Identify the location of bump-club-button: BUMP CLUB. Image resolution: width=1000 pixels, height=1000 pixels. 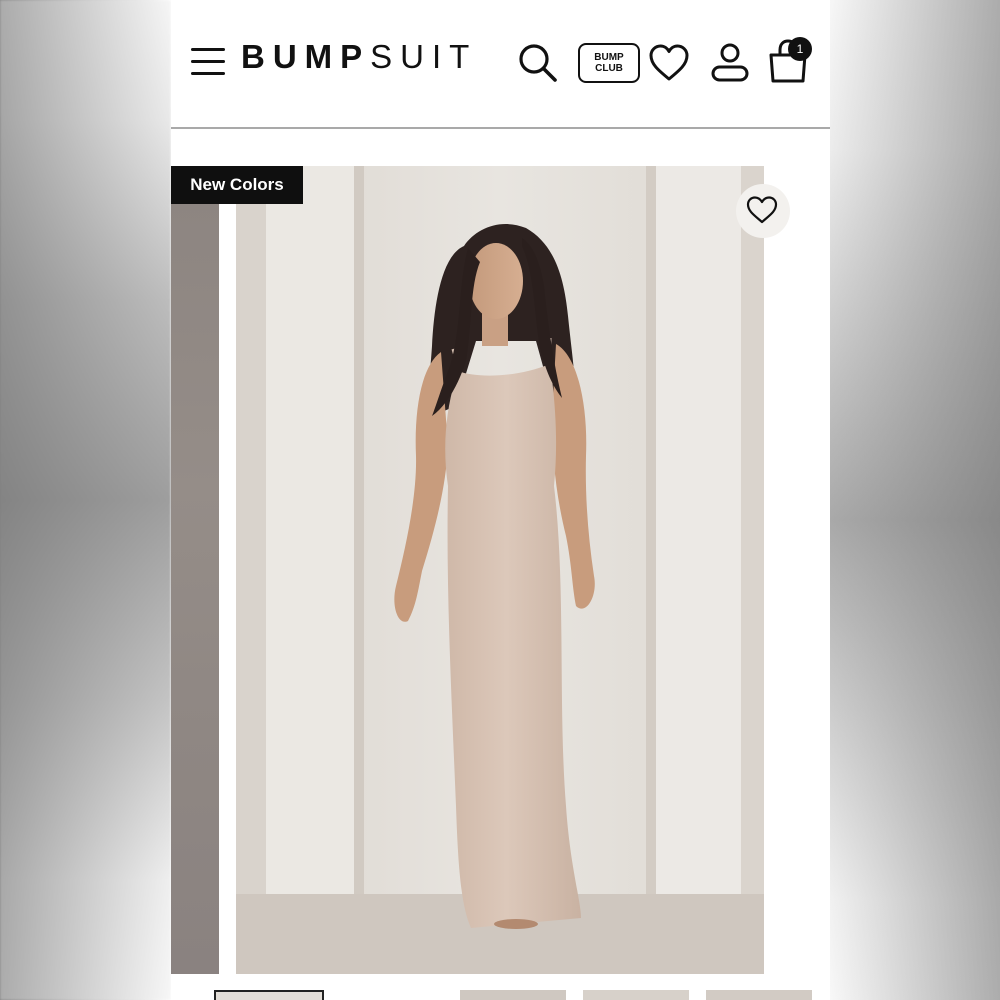
(609, 63).